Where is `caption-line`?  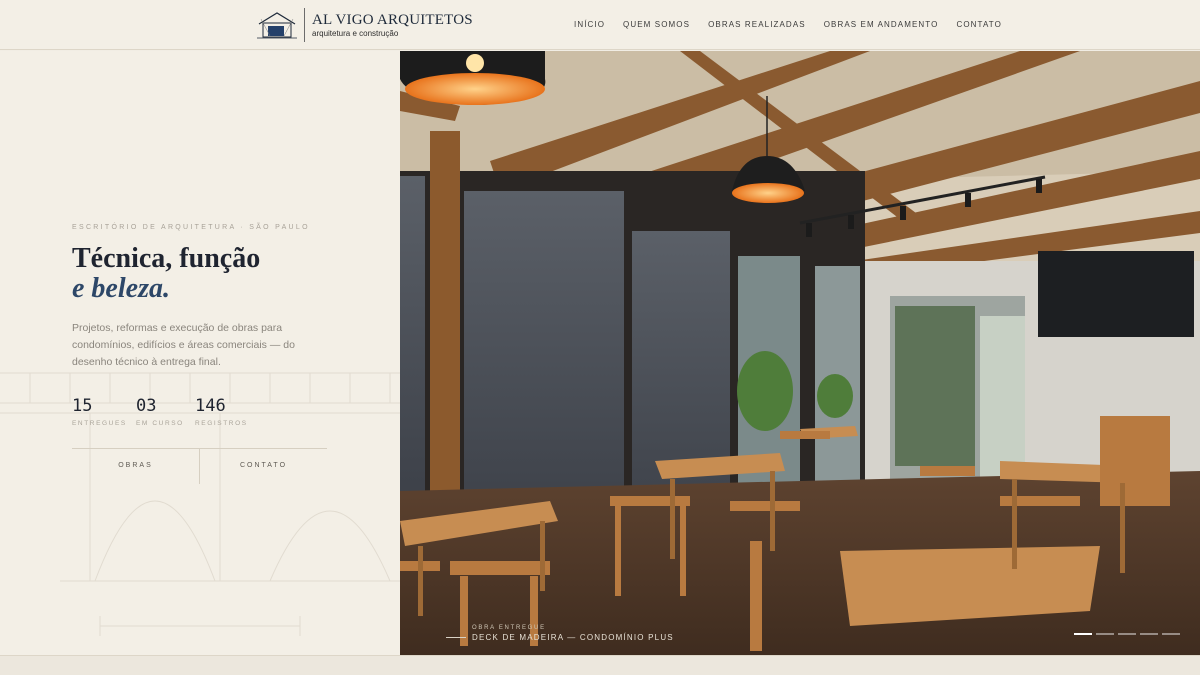 caption-line is located at coordinates (456, 637).